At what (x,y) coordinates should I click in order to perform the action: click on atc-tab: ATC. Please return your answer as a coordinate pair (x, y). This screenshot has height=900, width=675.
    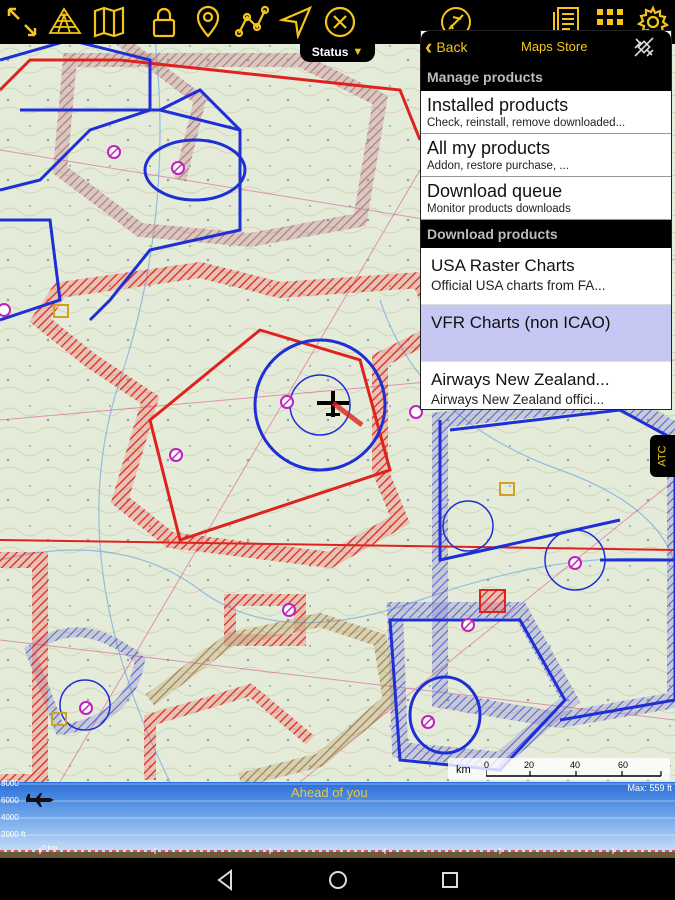
    Looking at the image, I should click on (662, 456).